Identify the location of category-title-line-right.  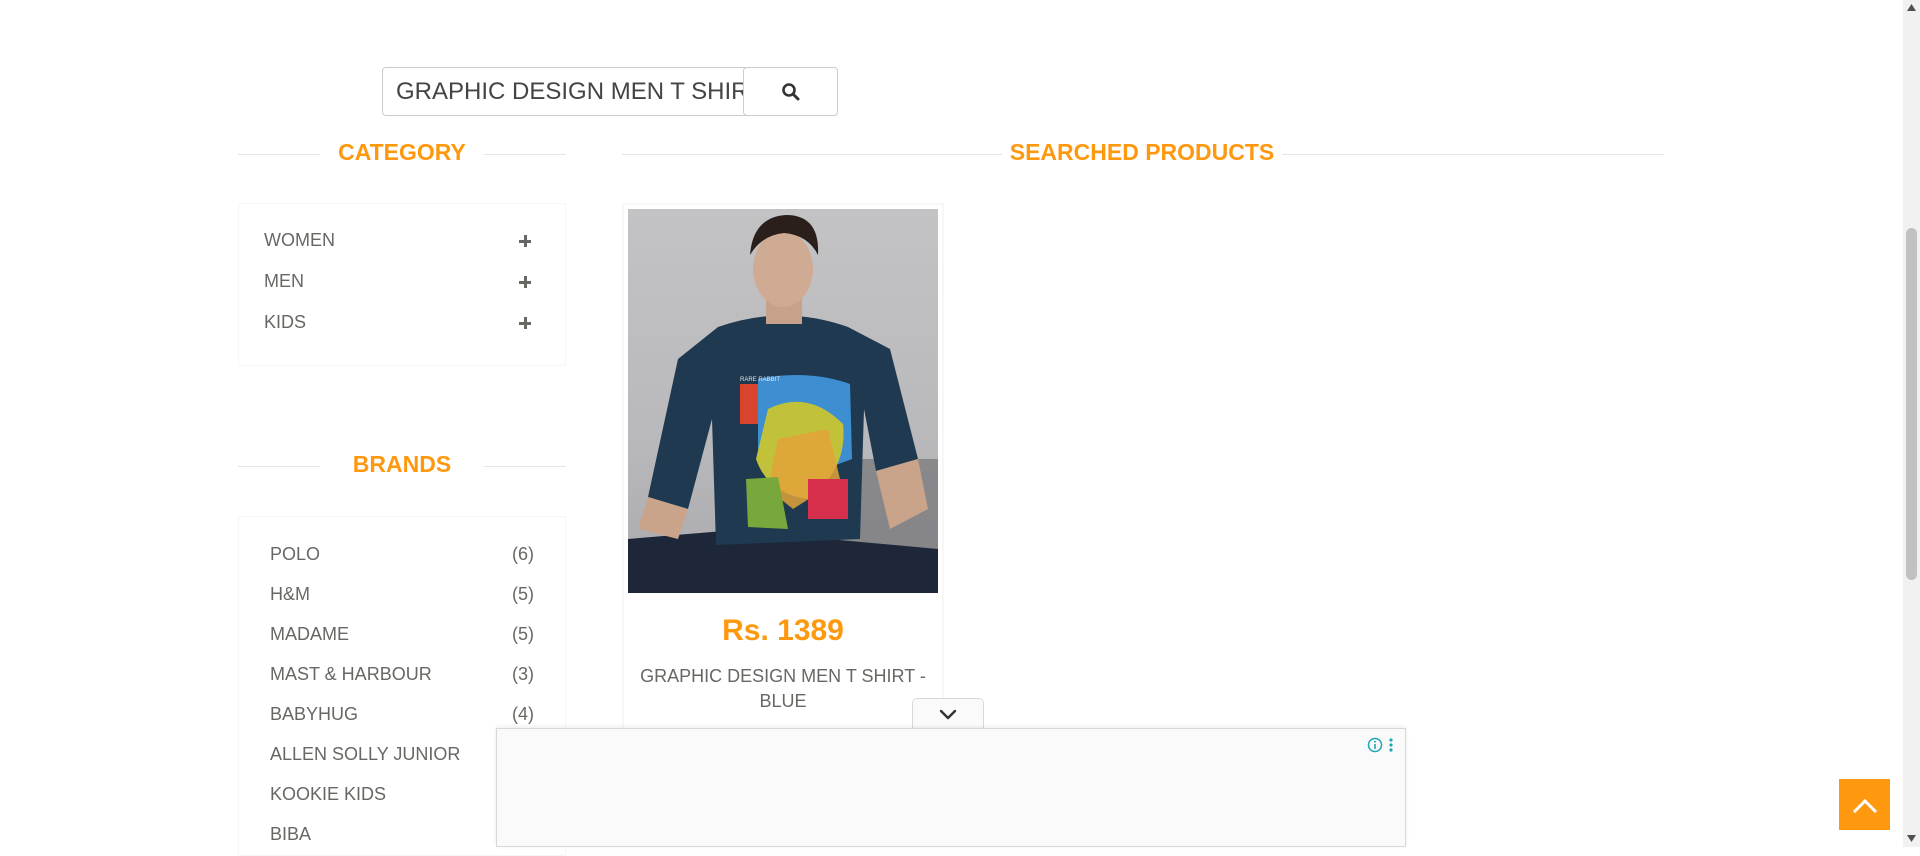
(525, 154).